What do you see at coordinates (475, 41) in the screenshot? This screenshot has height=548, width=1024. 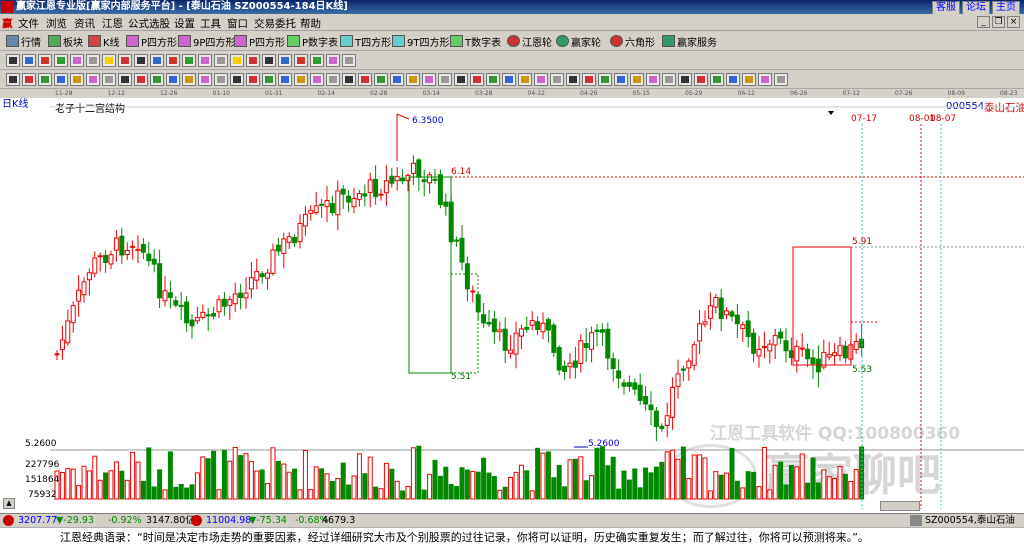 I see `t-number-table-button: T数字表` at bounding box center [475, 41].